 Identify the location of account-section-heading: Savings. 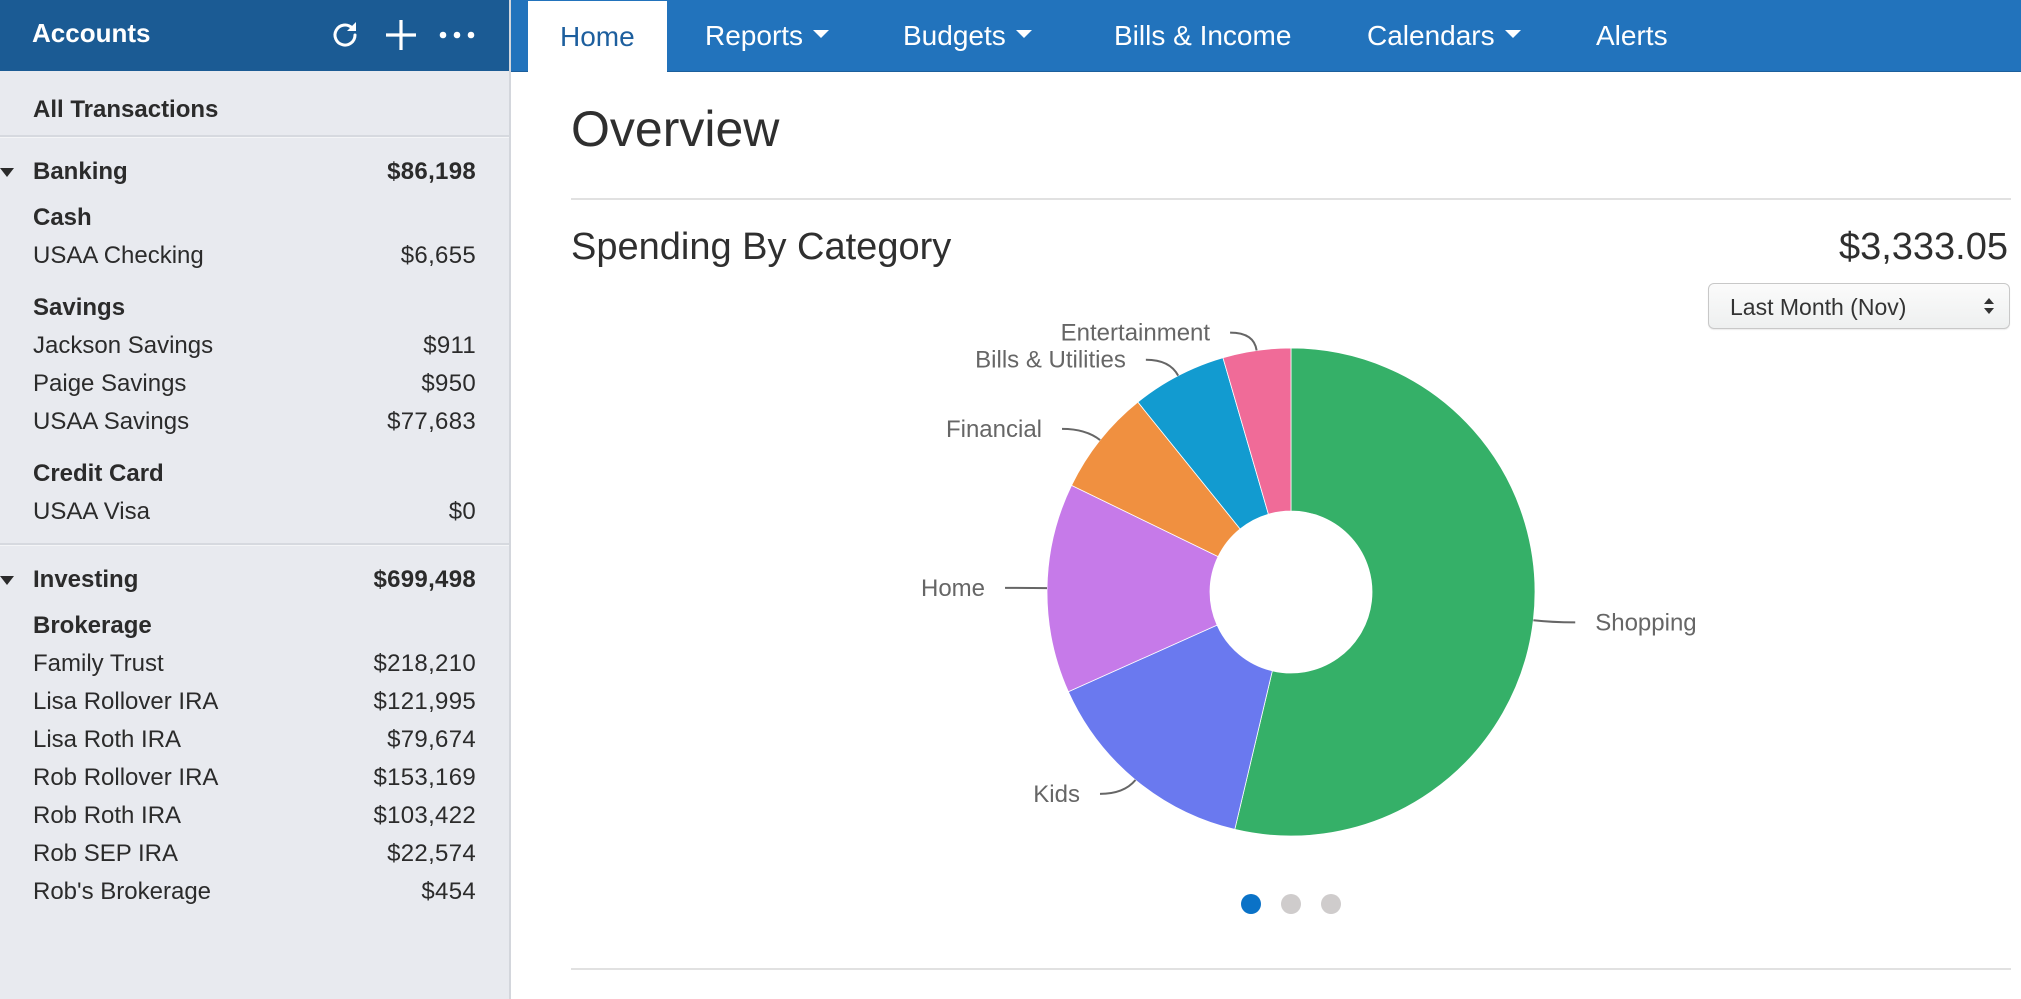
(254, 307).